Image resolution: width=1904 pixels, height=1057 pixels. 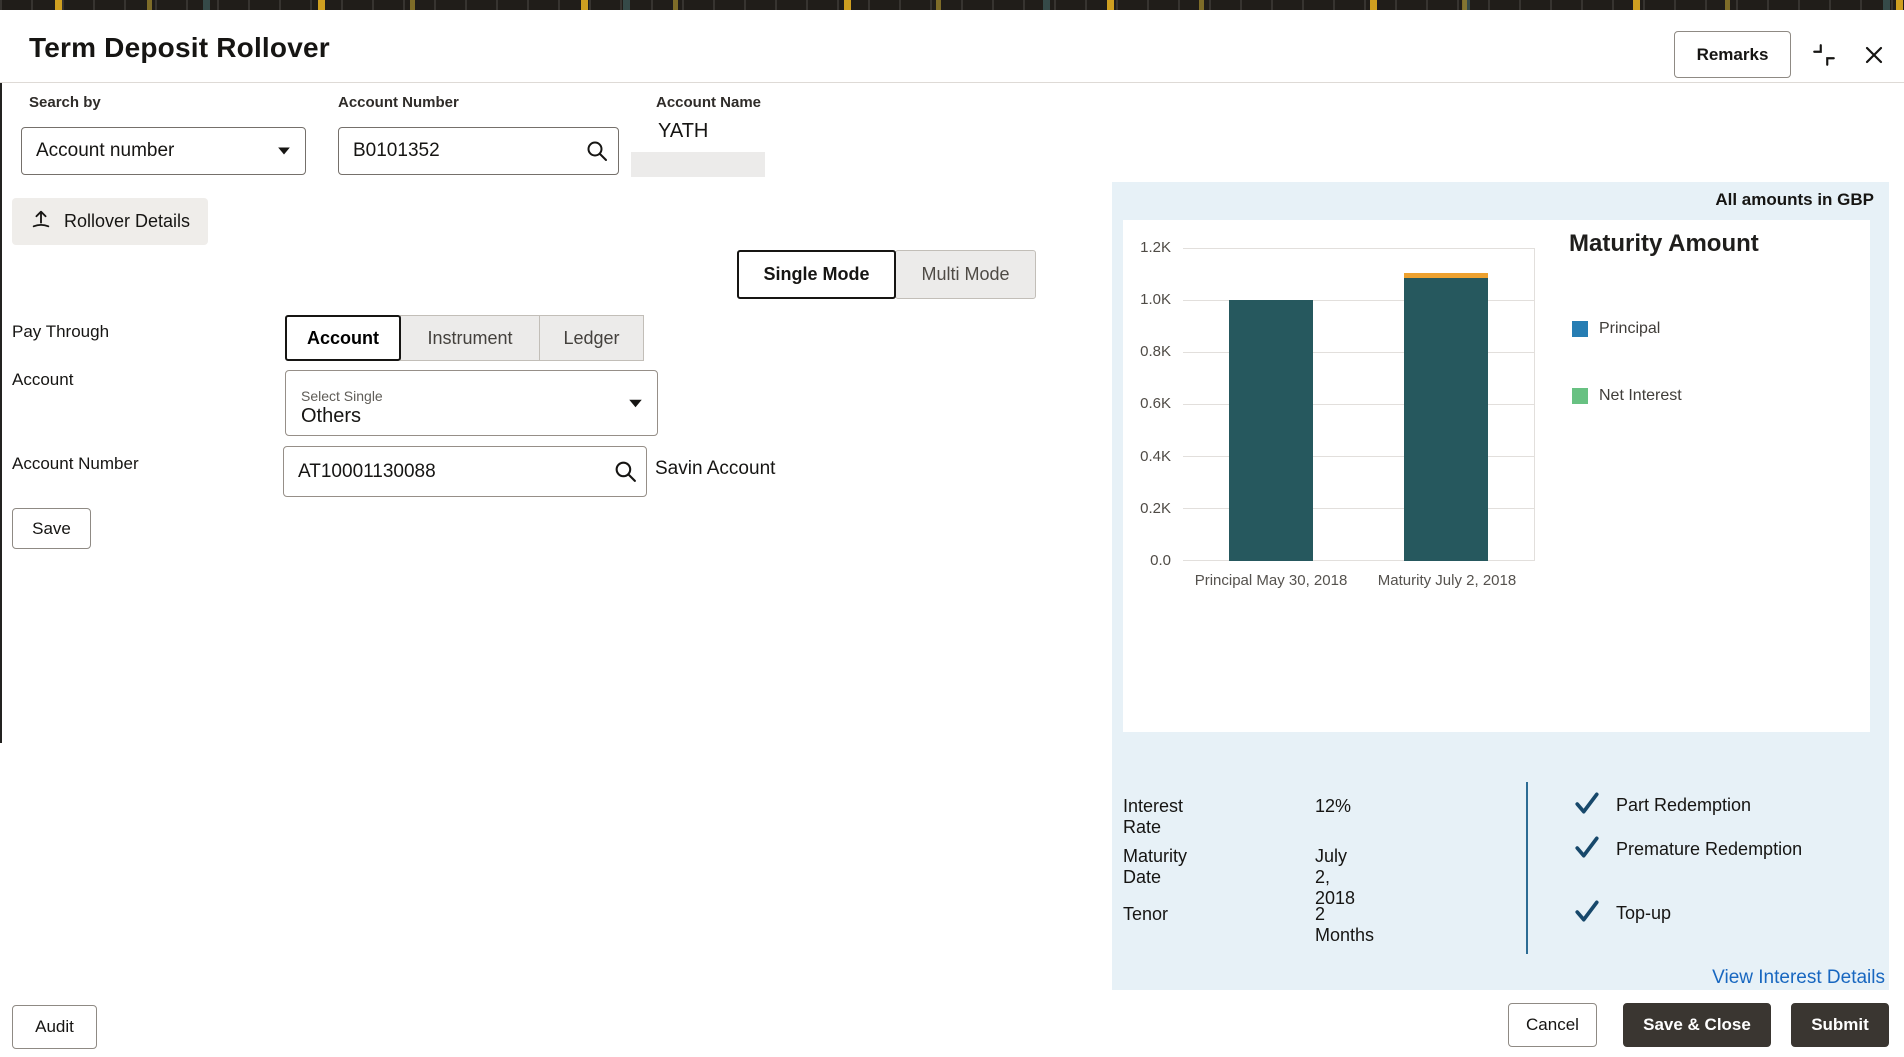 I want to click on search-by-label: Search by, so click(x=65, y=102).